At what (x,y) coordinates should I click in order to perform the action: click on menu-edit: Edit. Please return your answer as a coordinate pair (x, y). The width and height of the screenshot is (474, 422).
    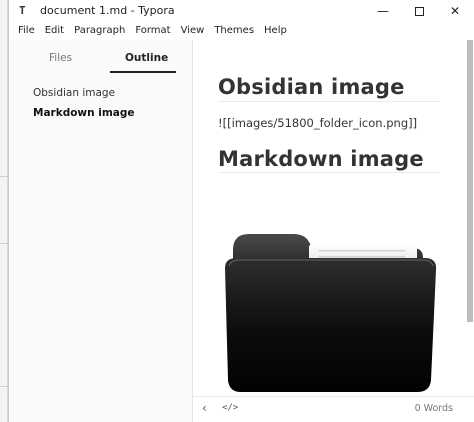
    Looking at the image, I should click on (54, 31).